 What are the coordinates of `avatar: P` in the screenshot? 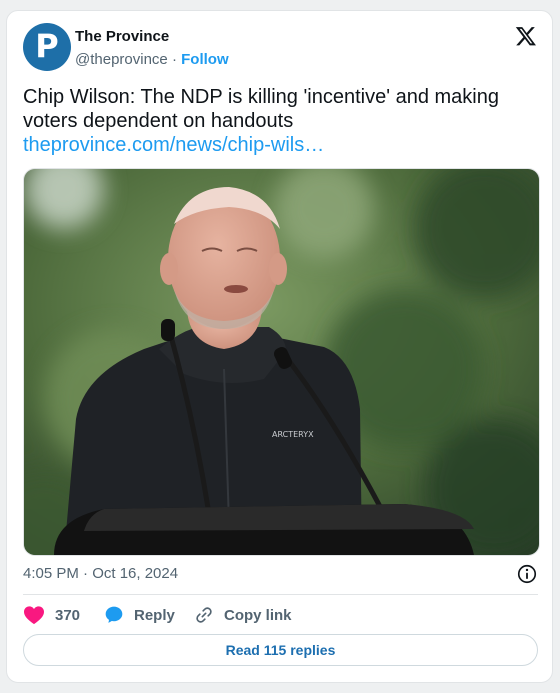 It's located at (47, 47).